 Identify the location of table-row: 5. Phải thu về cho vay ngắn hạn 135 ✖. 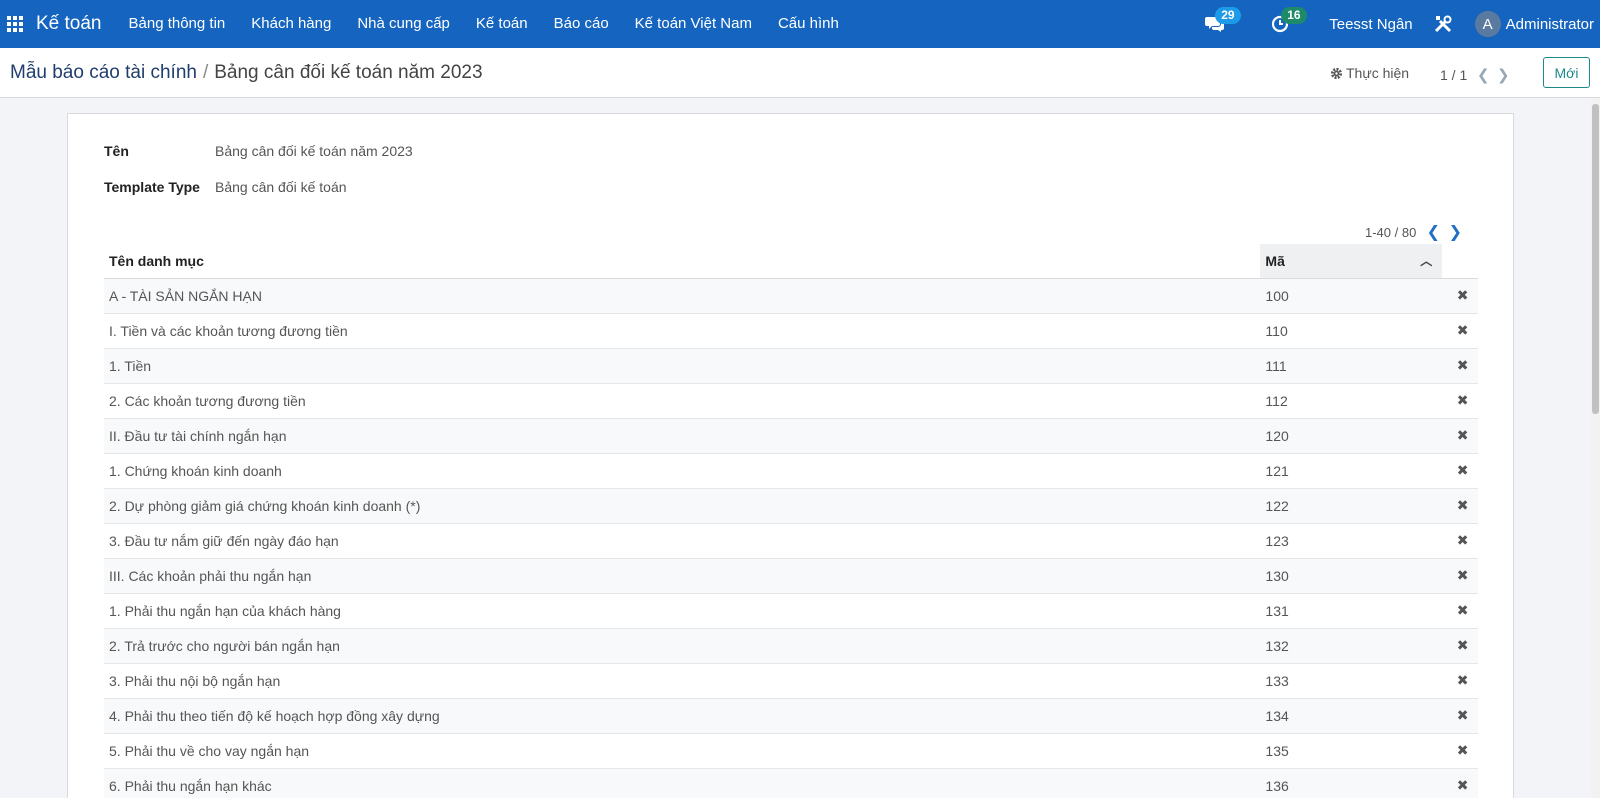
(791, 751).